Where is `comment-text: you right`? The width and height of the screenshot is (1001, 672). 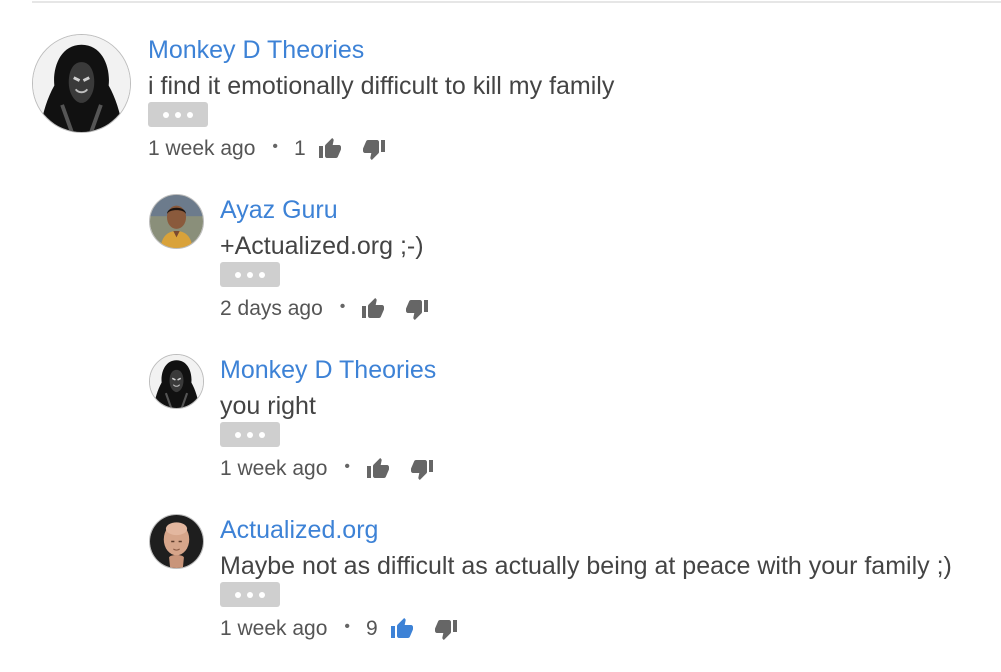
comment-text: you right is located at coordinates (268, 406).